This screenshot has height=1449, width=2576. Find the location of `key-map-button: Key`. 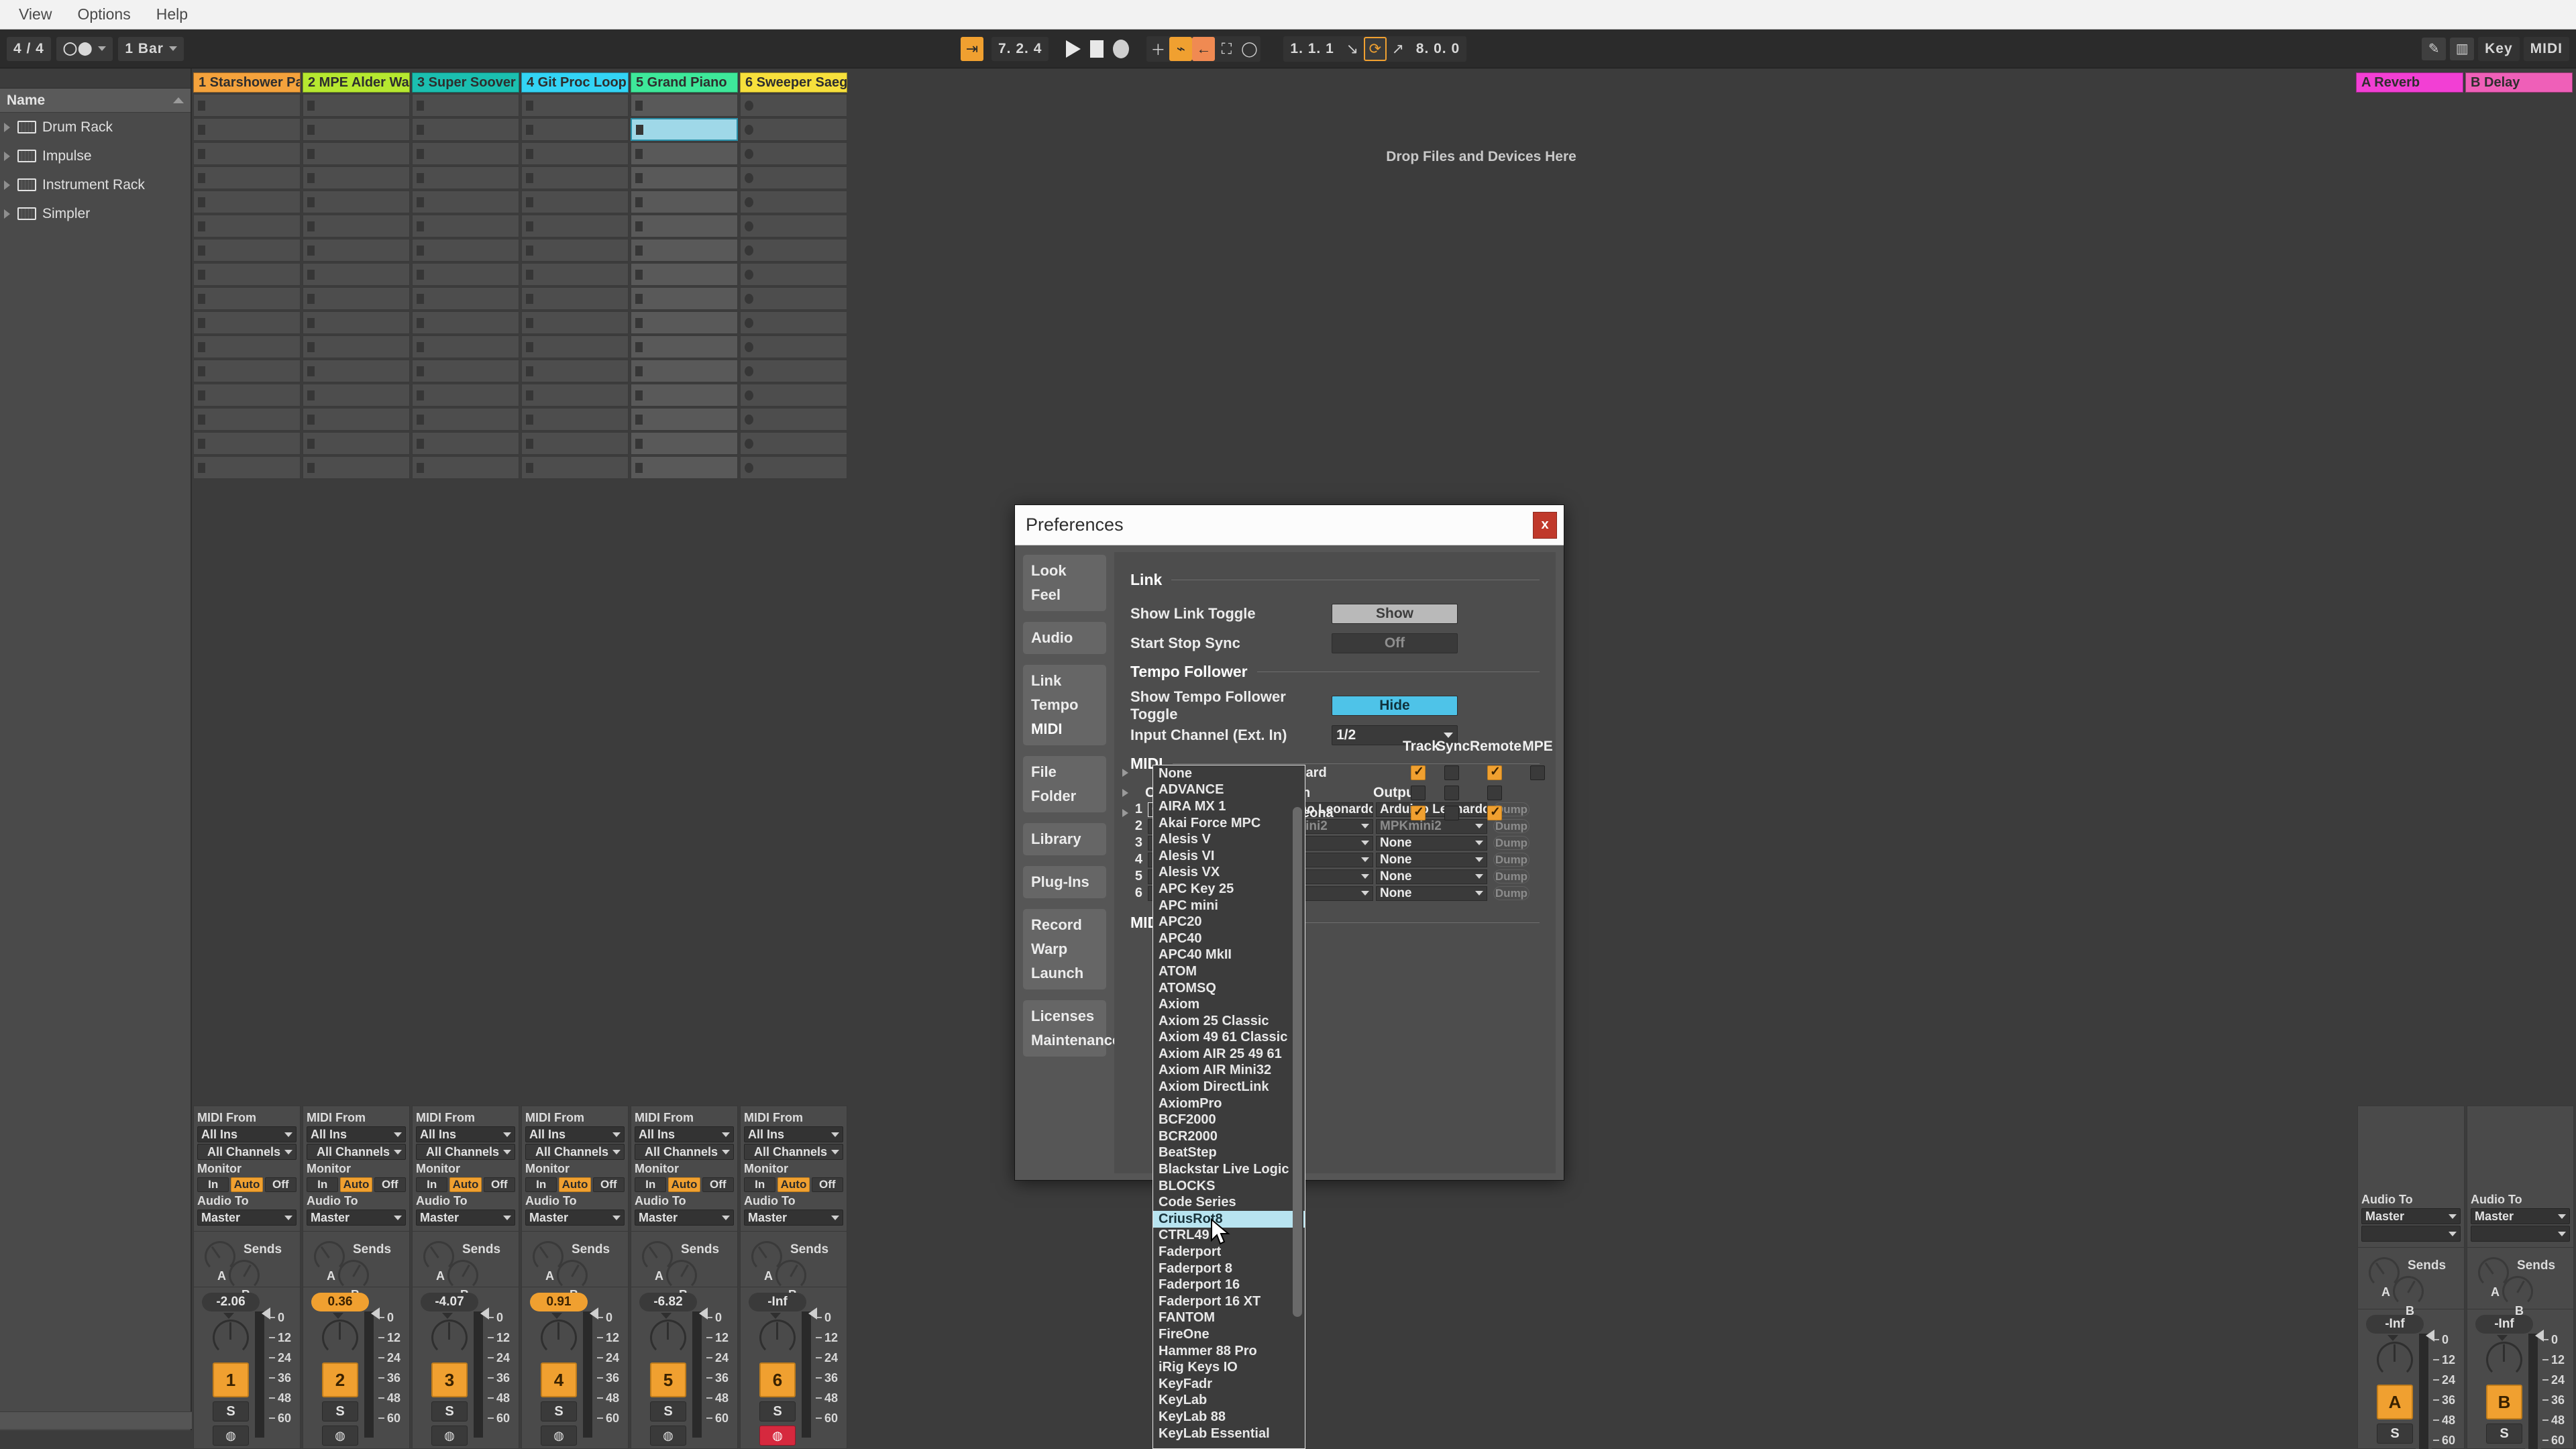

key-map-button: Key is located at coordinates (2499, 48).